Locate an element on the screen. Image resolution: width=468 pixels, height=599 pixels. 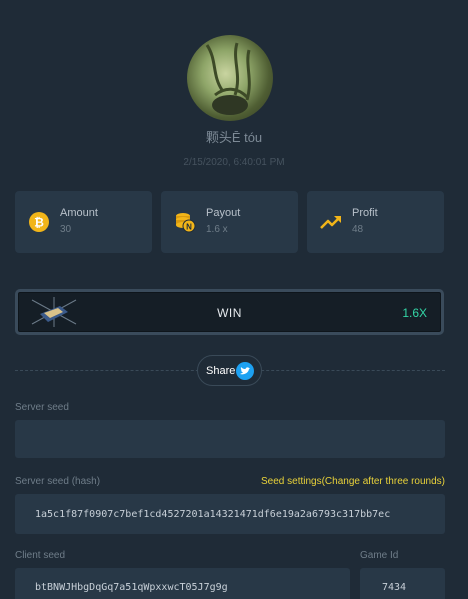
payout-label: Payout is located at coordinates (223, 213).